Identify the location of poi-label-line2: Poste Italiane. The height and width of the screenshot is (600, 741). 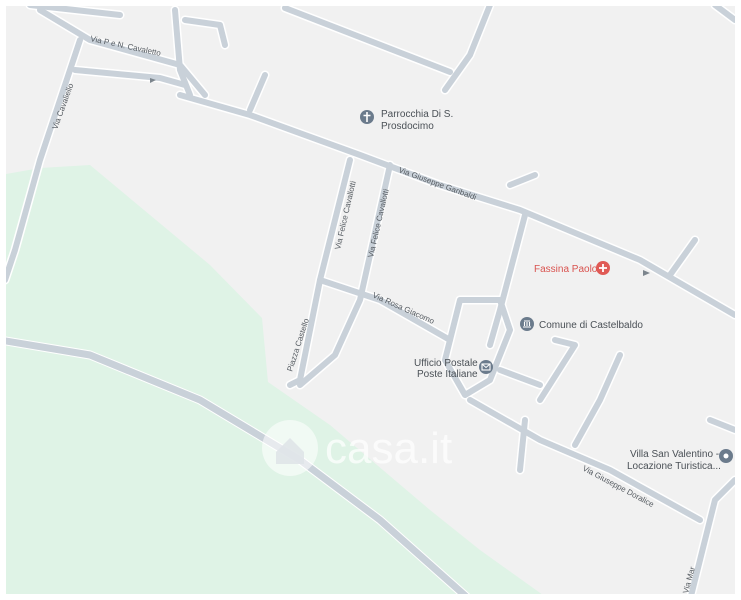
(447, 374).